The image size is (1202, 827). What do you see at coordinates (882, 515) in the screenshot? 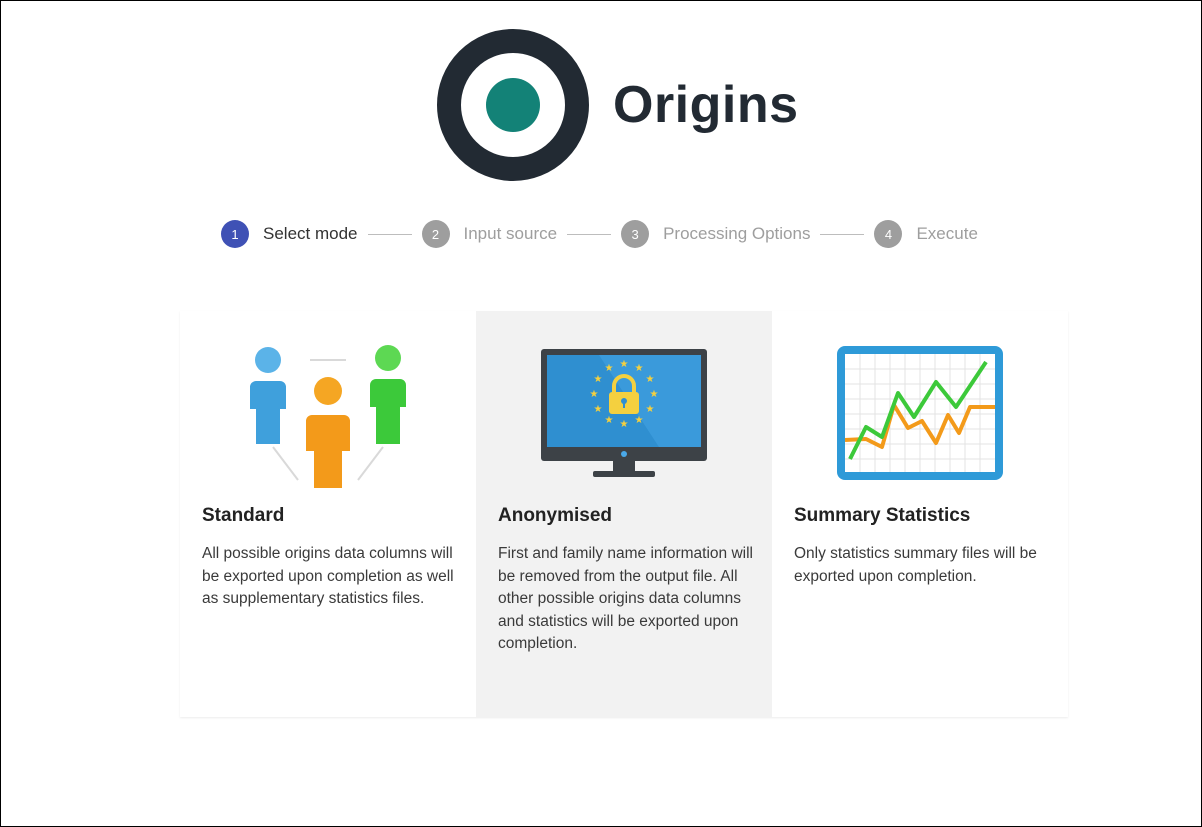
I see `mode-title-summary-statistics: Summary Statistics` at bounding box center [882, 515].